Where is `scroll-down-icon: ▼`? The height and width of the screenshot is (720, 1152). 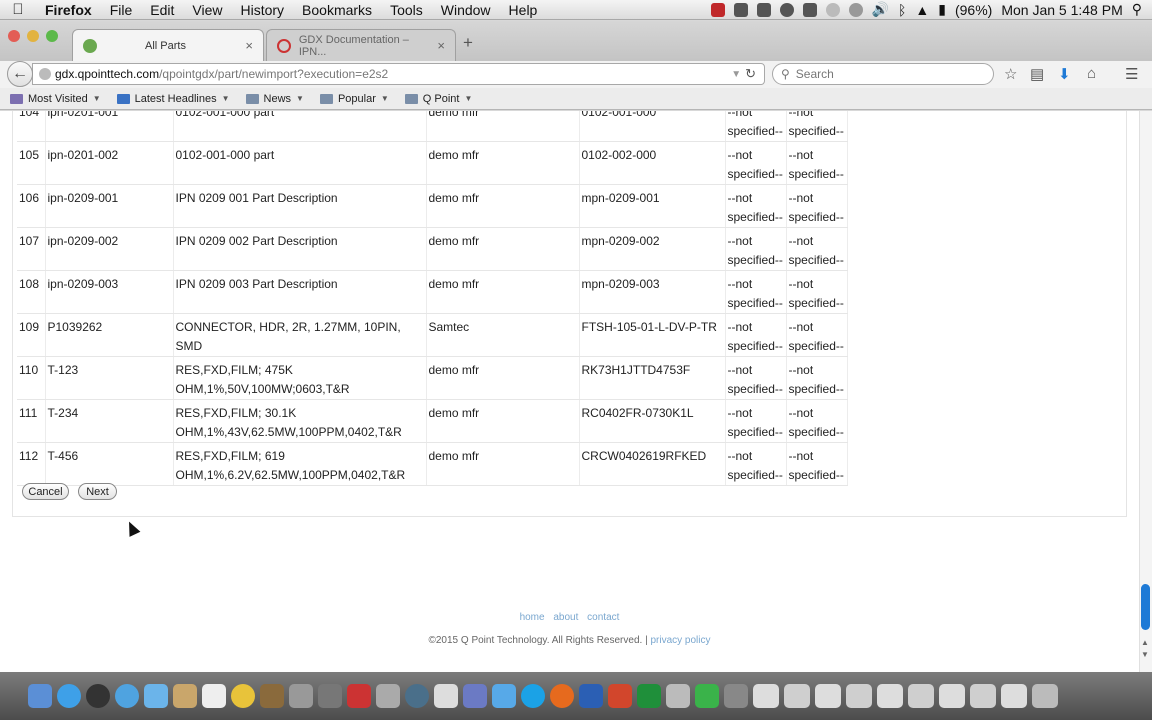
scroll-down-icon: ▼ is located at coordinates (1145, 654).